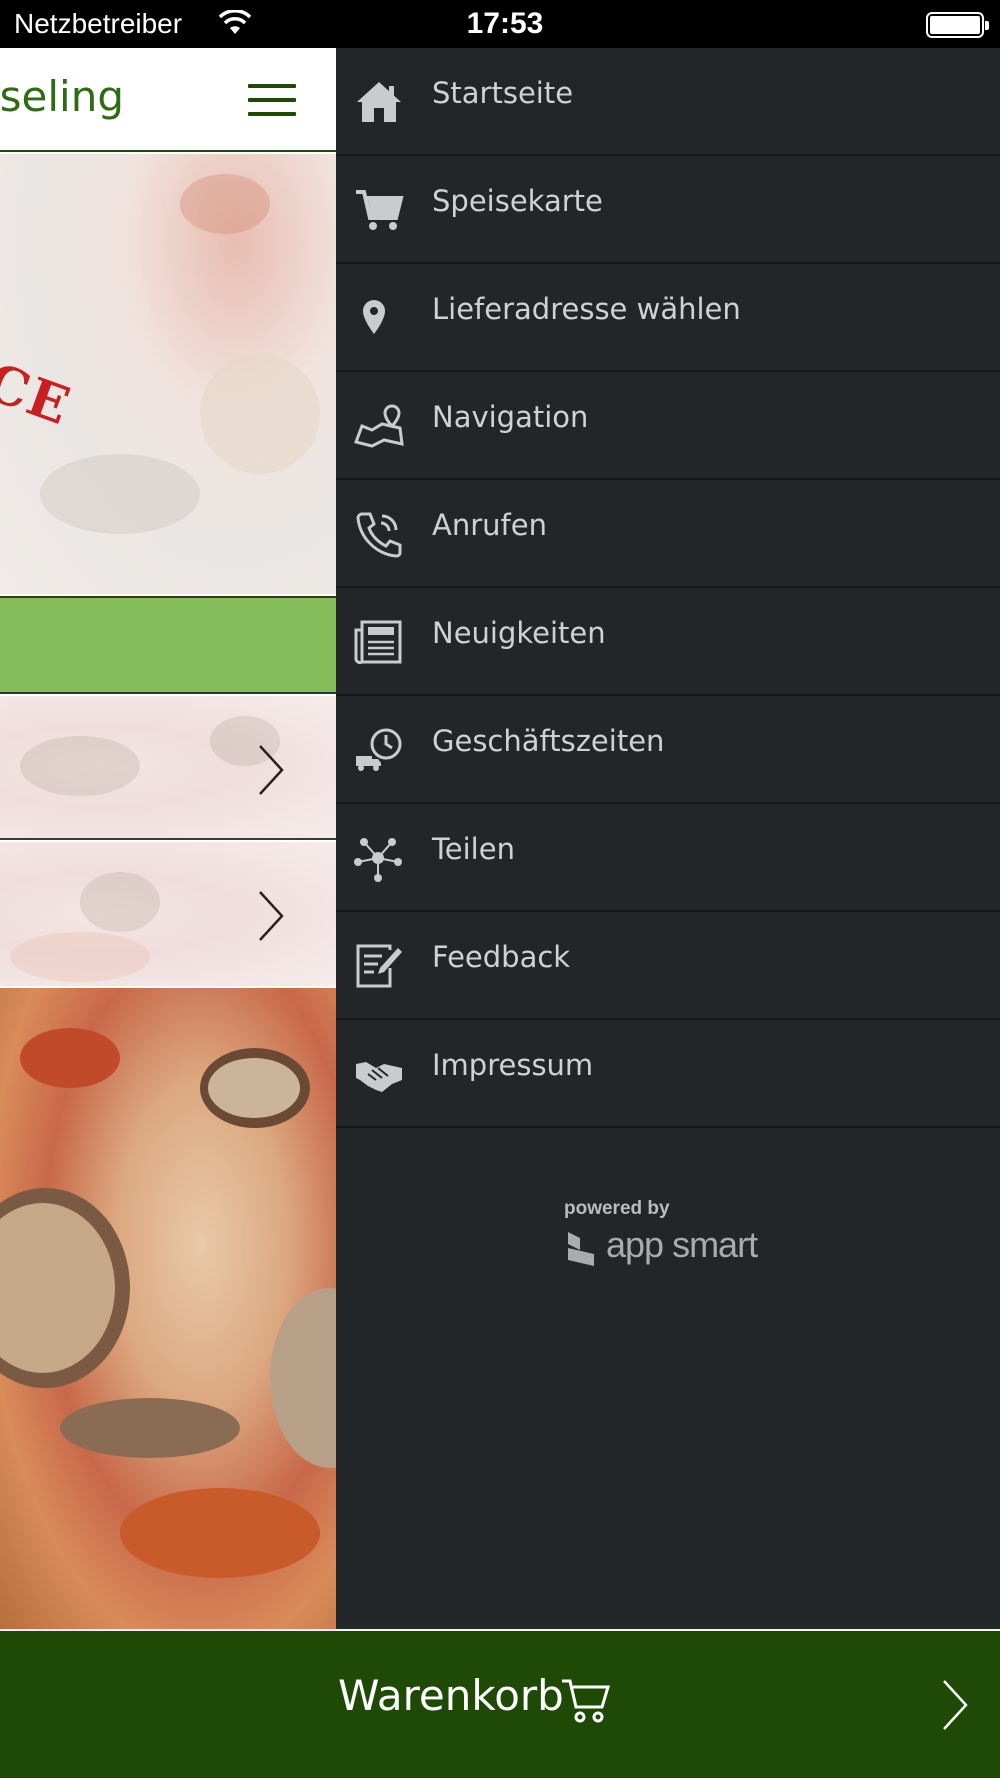 The height and width of the screenshot is (1778, 1000). What do you see at coordinates (548, 741) in the screenshot?
I see `menu-item-label: Geschäftszeiten` at bounding box center [548, 741].